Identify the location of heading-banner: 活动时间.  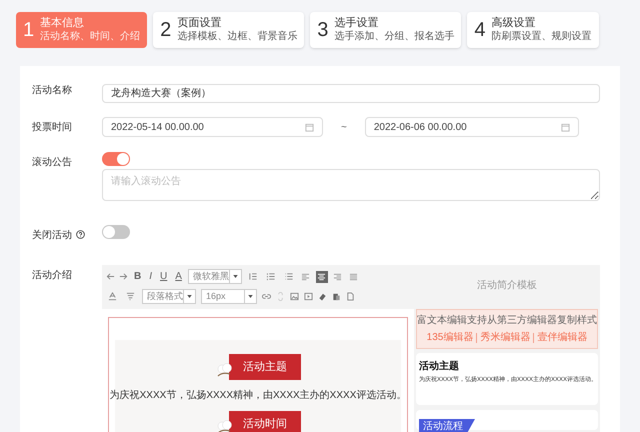
(265, 421).